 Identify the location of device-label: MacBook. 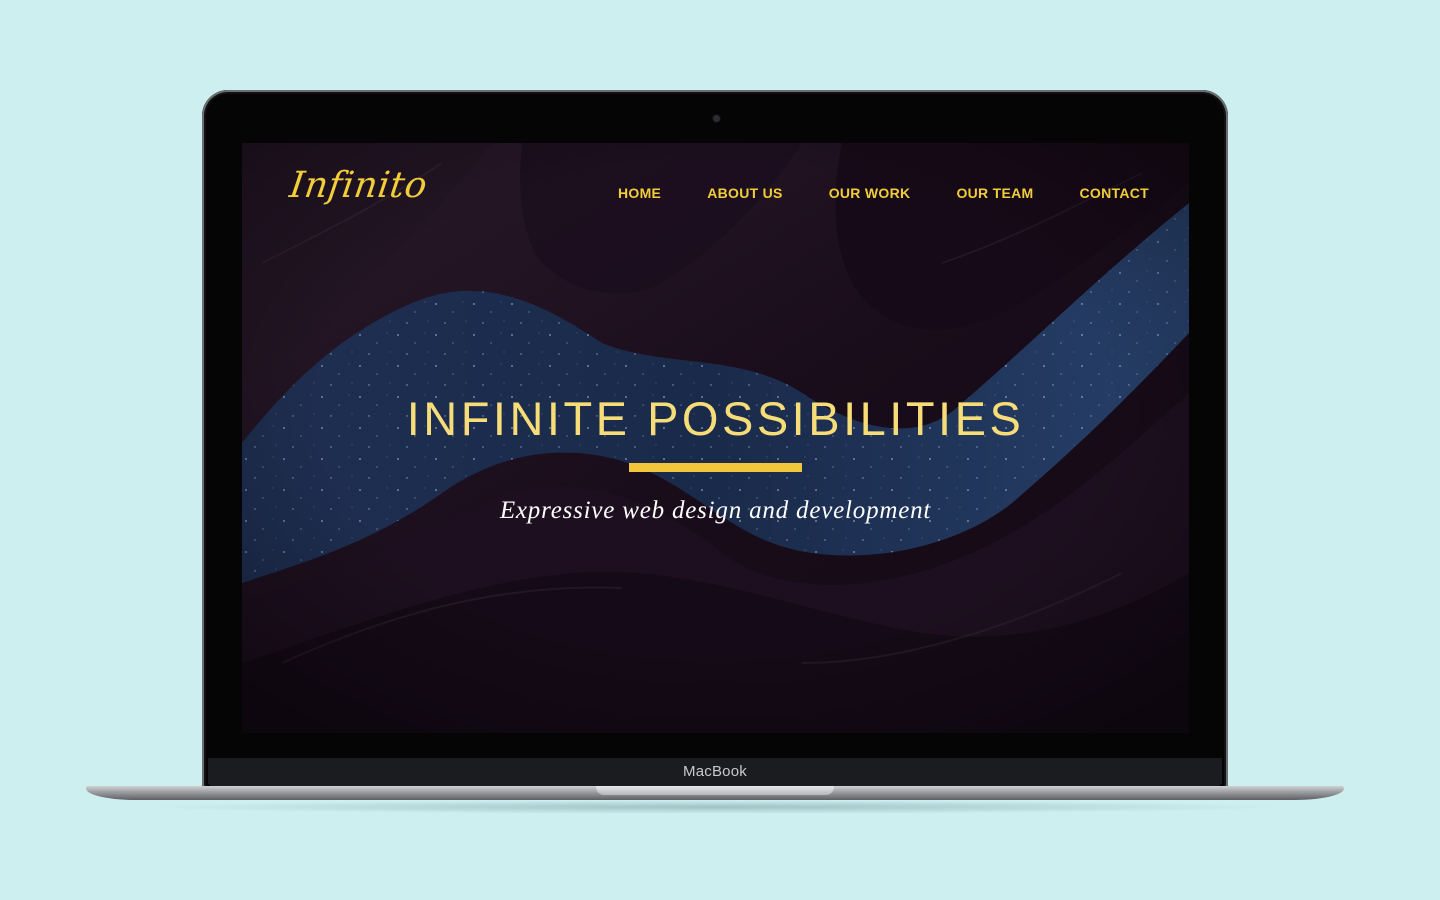
(715, 771).